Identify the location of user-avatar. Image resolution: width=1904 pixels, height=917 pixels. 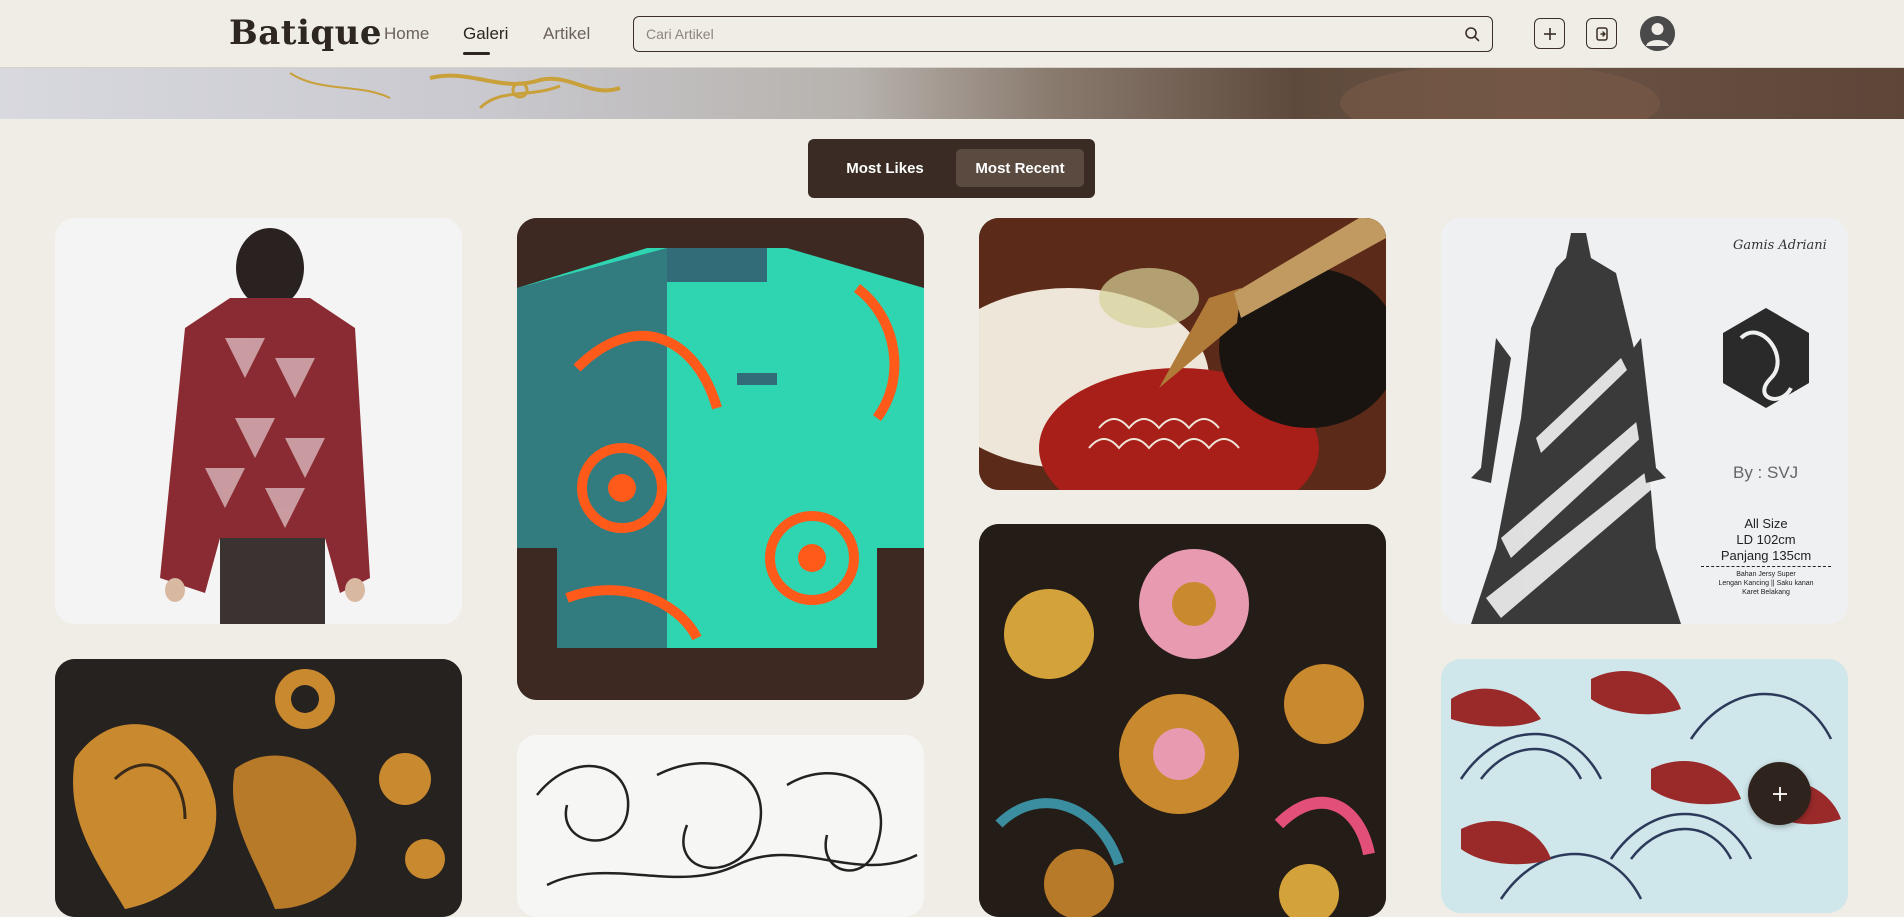
(1657, 33).